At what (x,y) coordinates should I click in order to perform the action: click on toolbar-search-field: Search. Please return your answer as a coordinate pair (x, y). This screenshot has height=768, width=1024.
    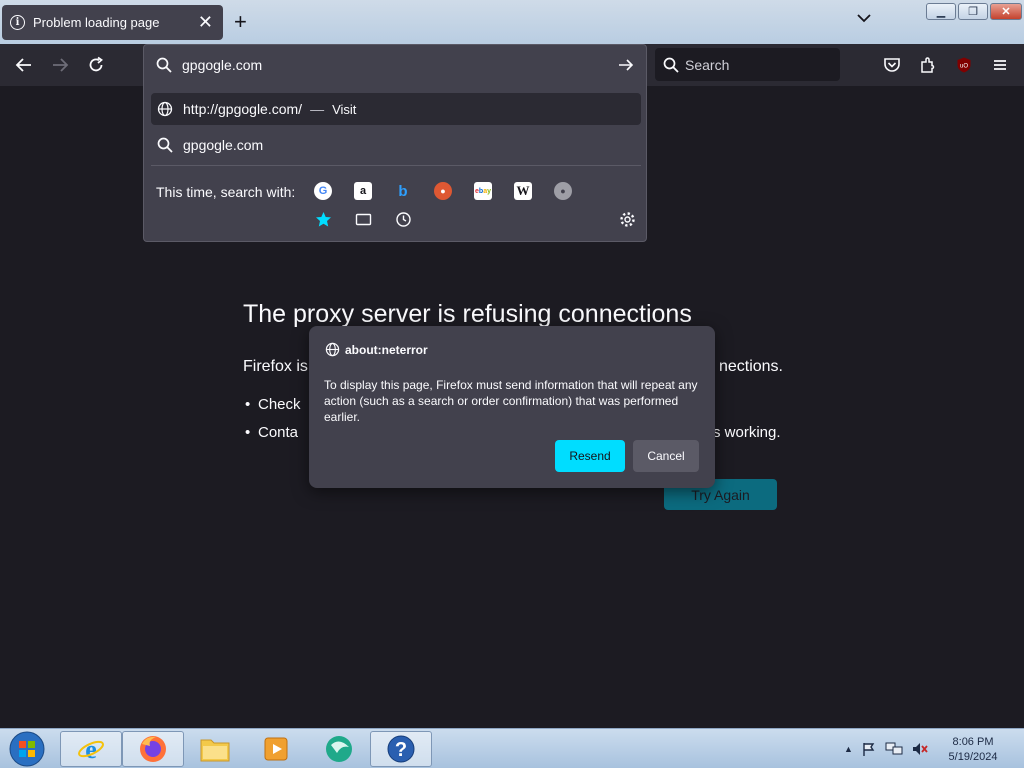
    Looking at the image, I should click on (747, 64).